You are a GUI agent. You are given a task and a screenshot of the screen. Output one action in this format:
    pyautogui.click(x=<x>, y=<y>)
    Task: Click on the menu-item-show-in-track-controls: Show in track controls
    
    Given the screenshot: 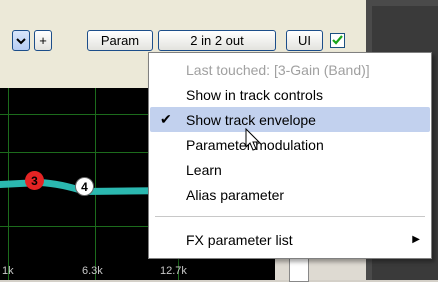 What is the action you would take?
    pyautogui.click(x=290, y=94)
    